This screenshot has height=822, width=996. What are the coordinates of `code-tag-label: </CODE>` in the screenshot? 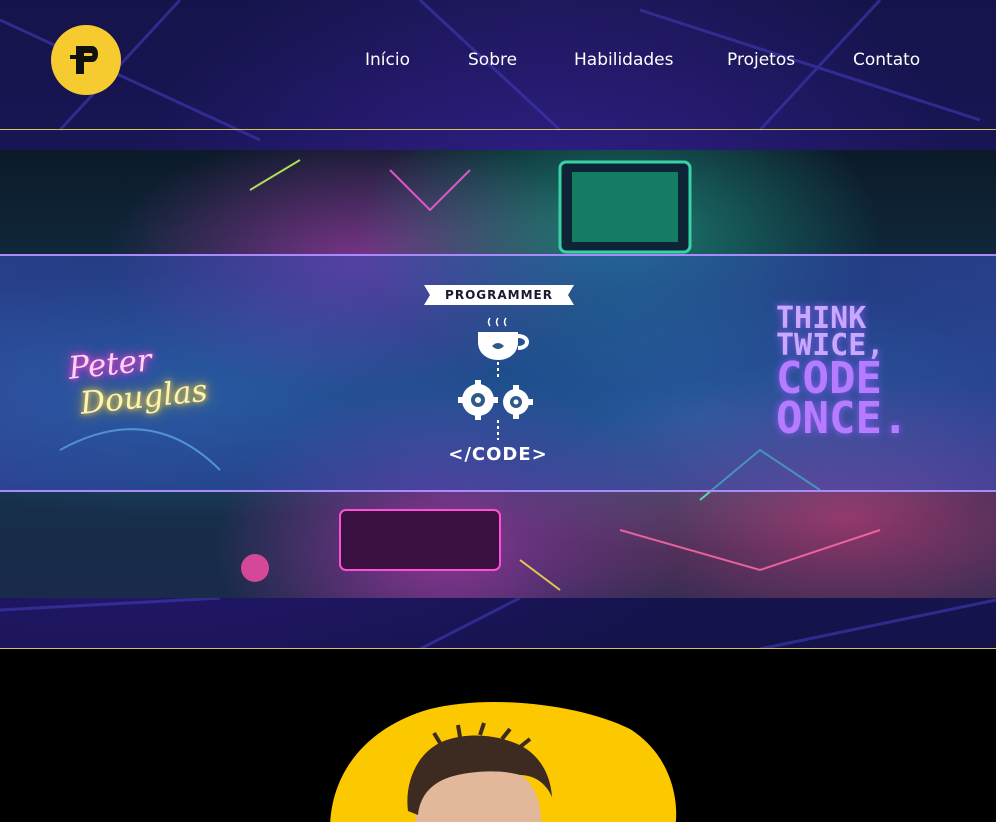 It's located at (498, 454).